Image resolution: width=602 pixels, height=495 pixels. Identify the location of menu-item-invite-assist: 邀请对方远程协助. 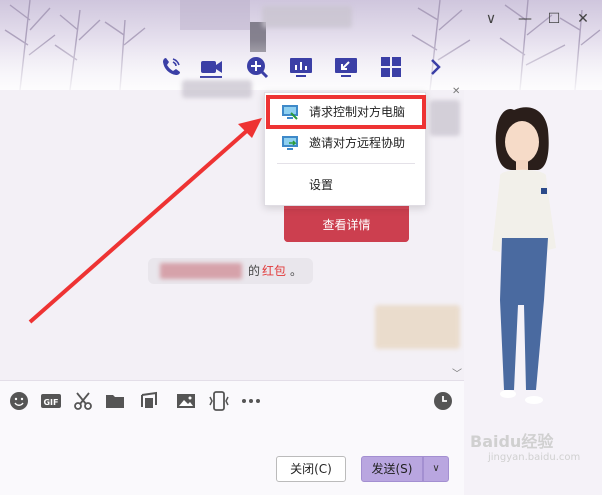
(346, 143).